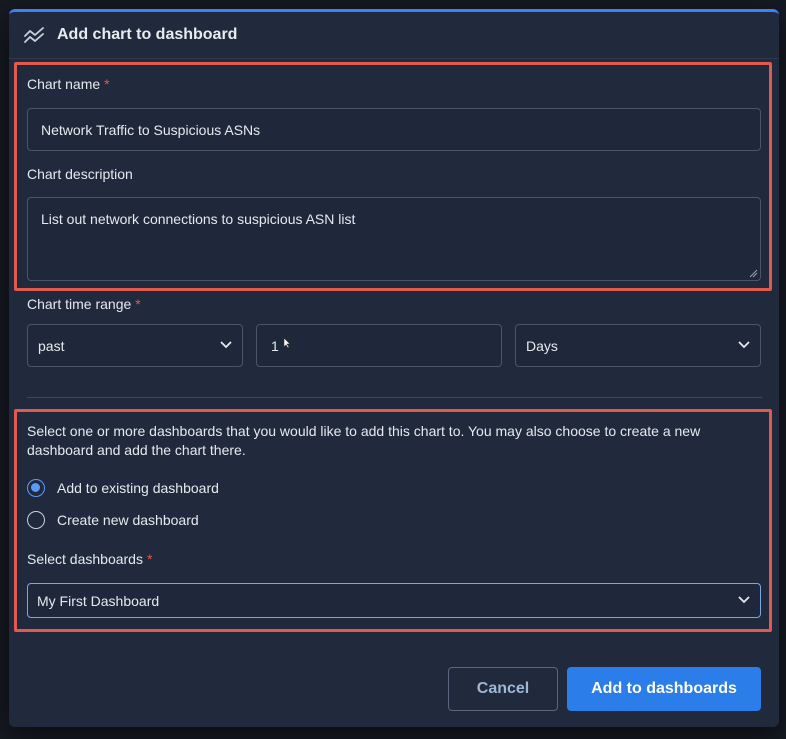 The image size is (786, 739). Describe the element at coordinates (51, 345) in the screenshot. I see `time-relation-value: past` at that location.